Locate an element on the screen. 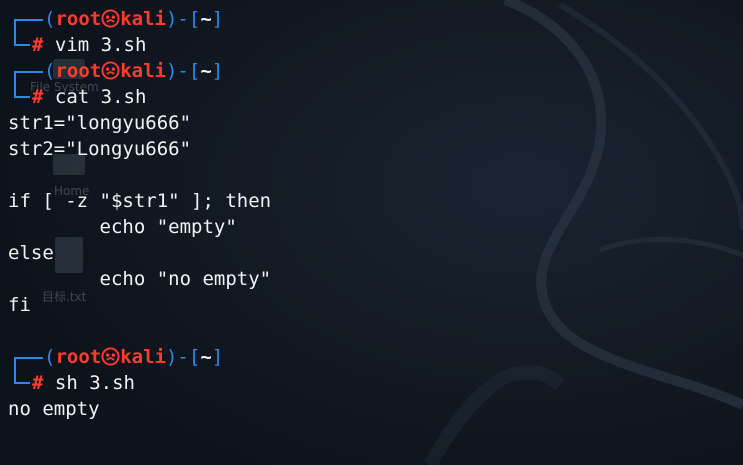 This screenshot has width=743, height=465. output-line: echo "no empty" is located at coordinates (140, 279).